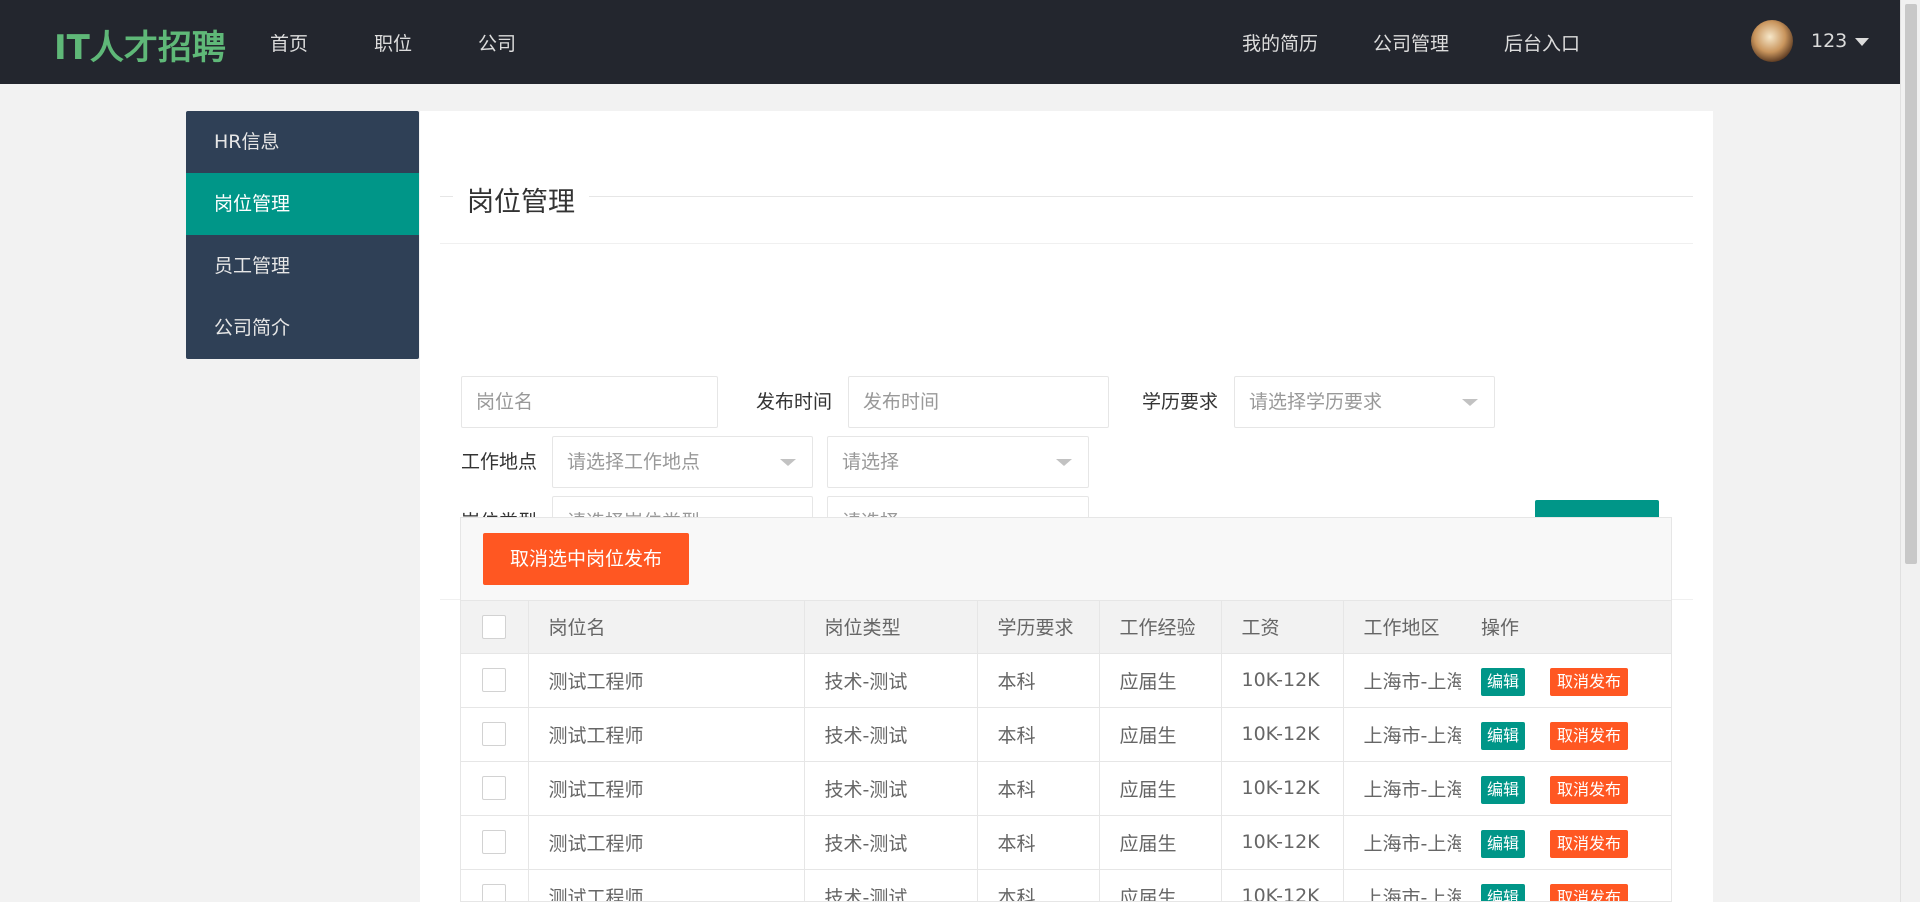 This screenshot has width=1920, height=902. What do you see at coordinates (1282, 627) in the screenshot?
I see `column-header-salary: 工资` at bounding box center [1282, 627].